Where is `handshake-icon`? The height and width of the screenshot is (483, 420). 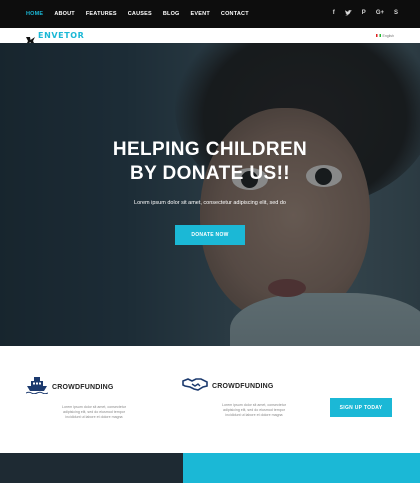
handshake-icon is located at coordinates (195, 386).